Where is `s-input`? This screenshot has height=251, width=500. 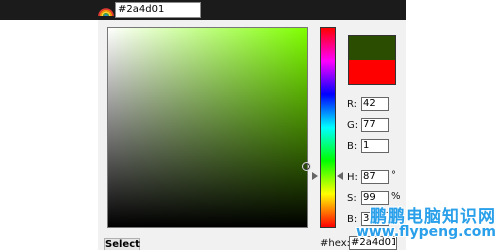 s-input is located at coordinates (375, 198).